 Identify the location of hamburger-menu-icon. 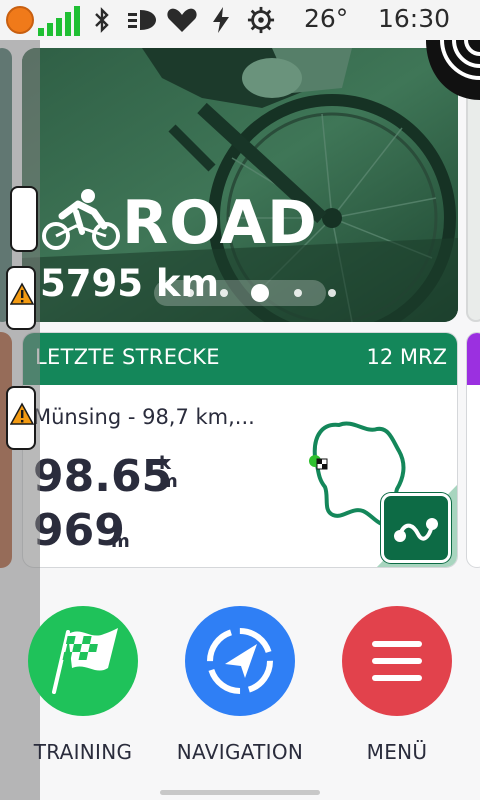
(397, 661).